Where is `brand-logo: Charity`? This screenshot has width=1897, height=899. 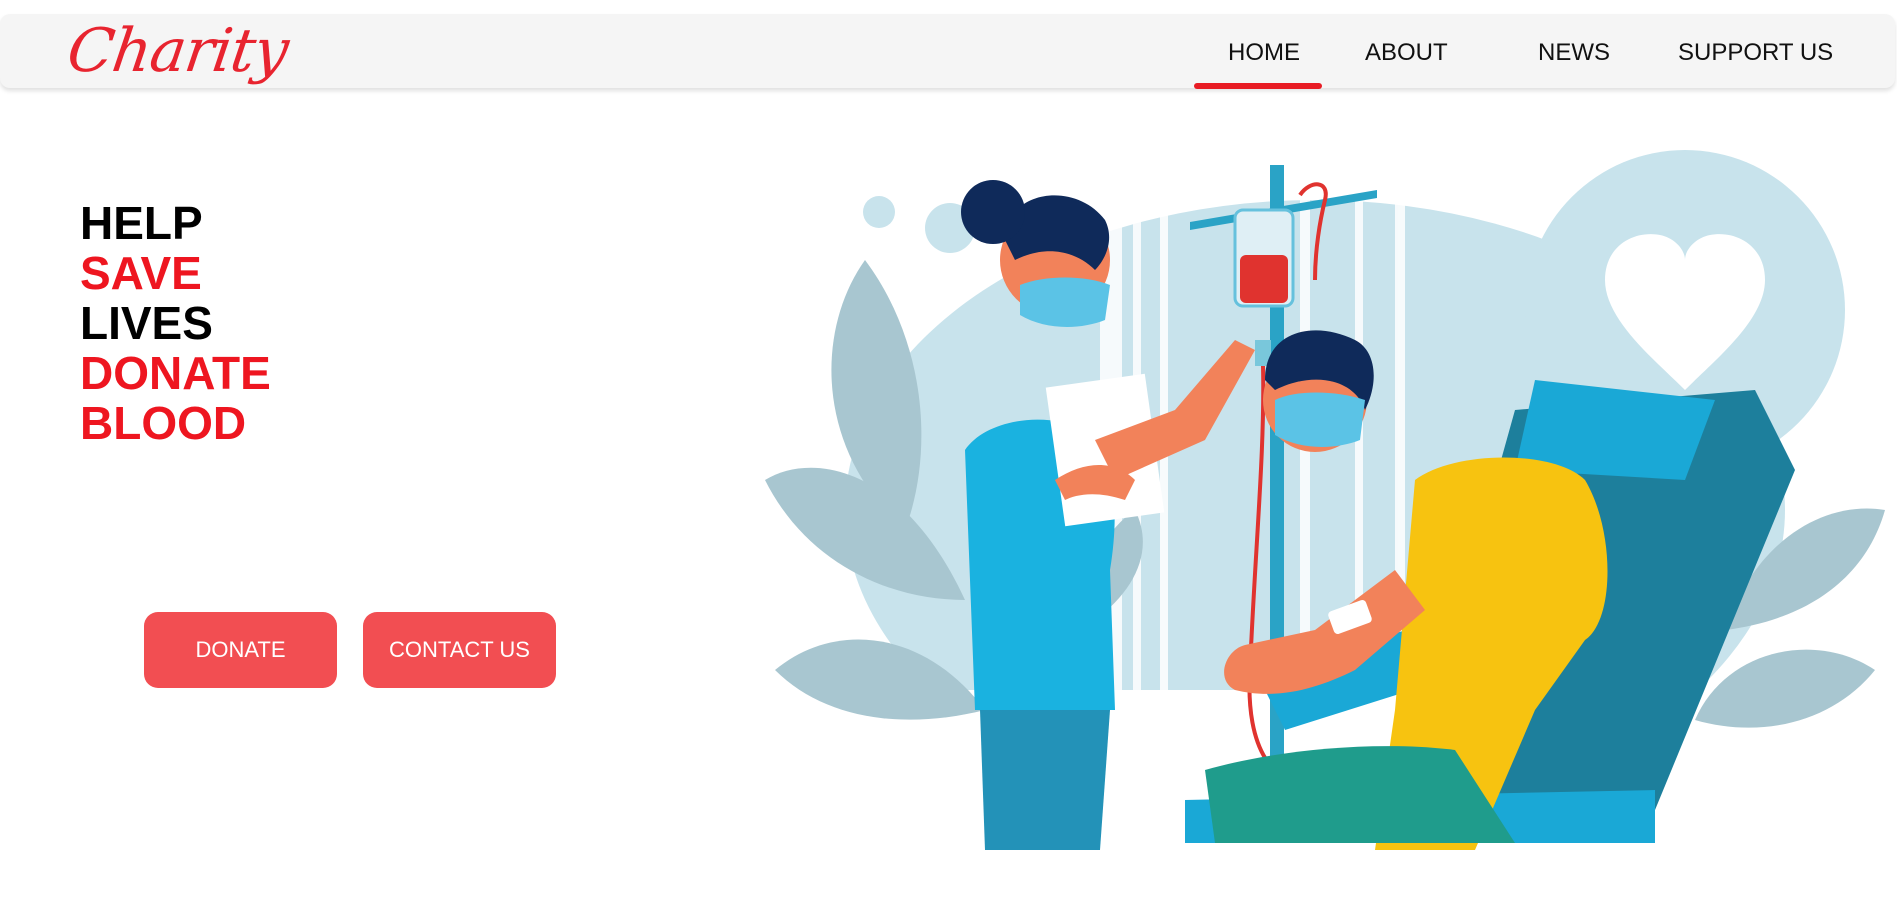 brand-logo: Charity is located at coordinates (178, 51).